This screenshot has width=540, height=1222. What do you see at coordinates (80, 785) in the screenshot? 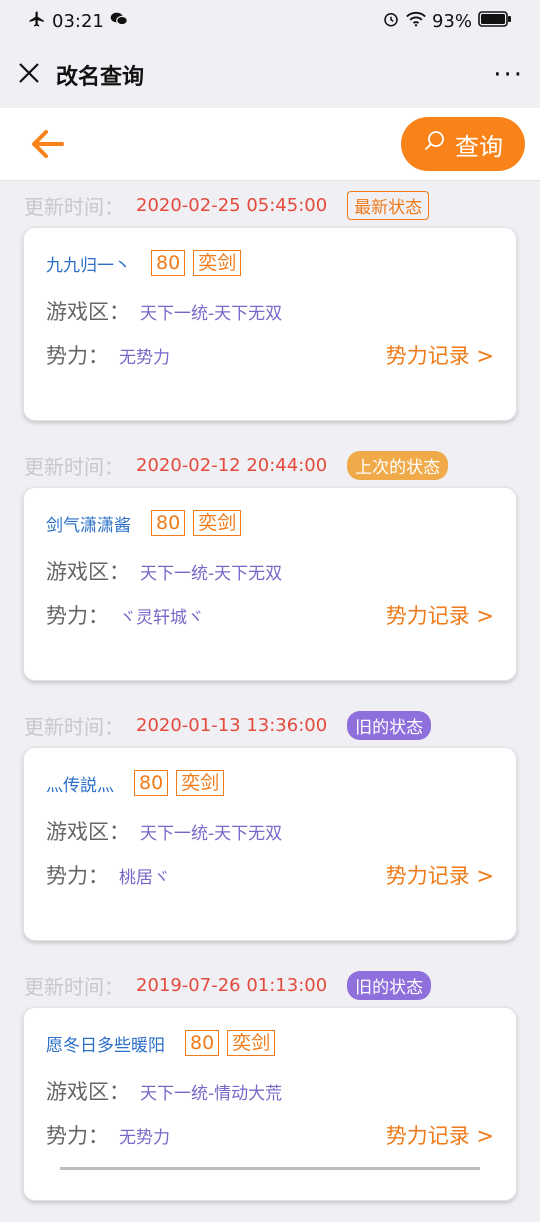
I see `character-name: 灬传説灬` at bounding box center [80, 785].